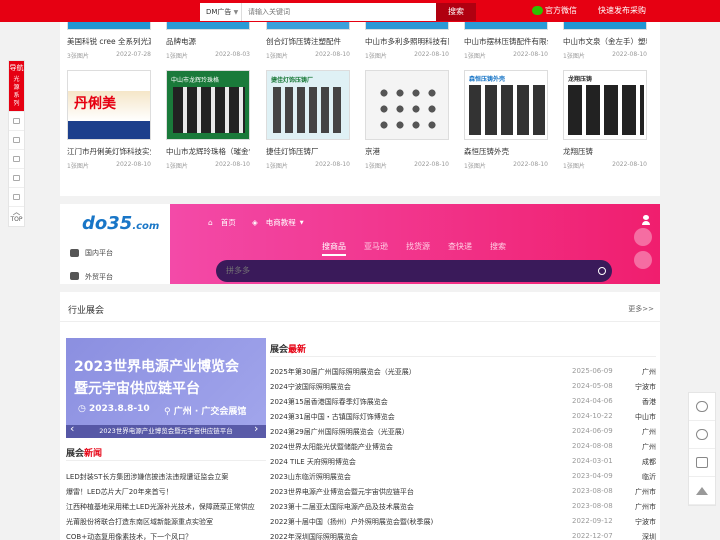  Describe the element at coordinates (498, 248) in the screenshot. I see `tab-search: 搜索` at that location.